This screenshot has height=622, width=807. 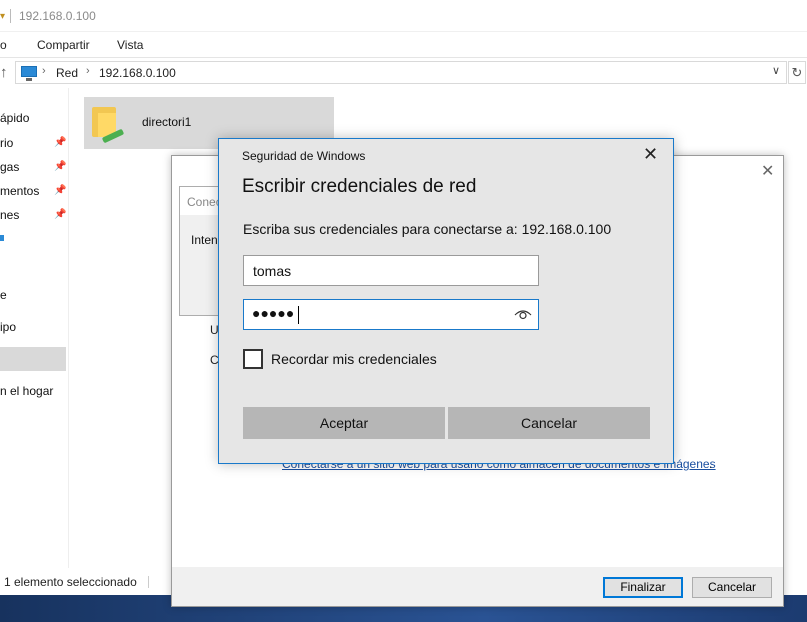 What do you see at coordinates (68, 328) in the screenshot?
I see `pane-divider` at bounding box center [68, 328].